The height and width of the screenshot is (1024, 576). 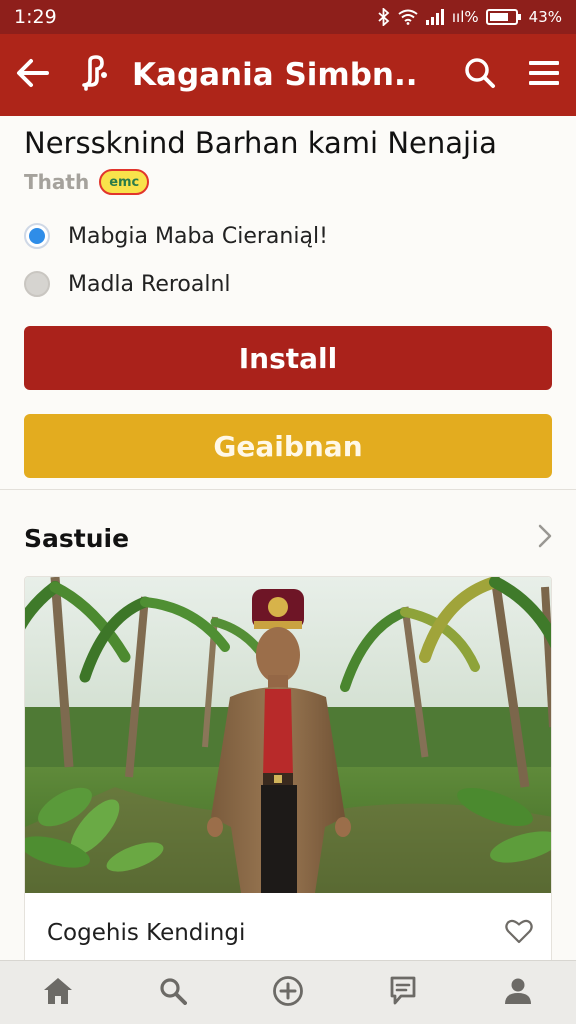 I want to click on app-bar: Kagania Simbn.., so click(x=288, y=75).